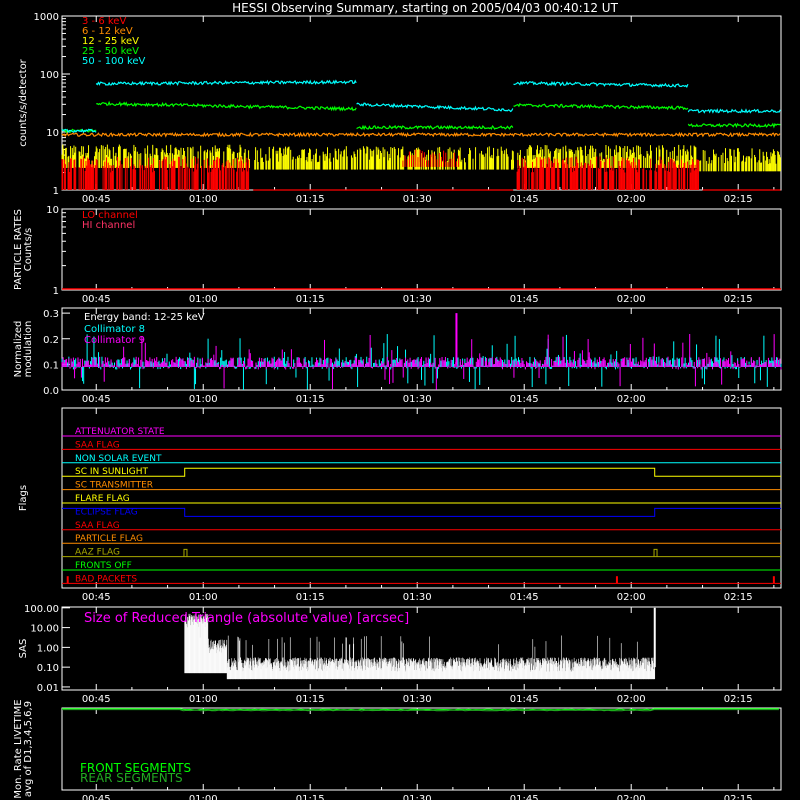  I want to click on livetime-xtick-label: 02:15, so click(738, 797).